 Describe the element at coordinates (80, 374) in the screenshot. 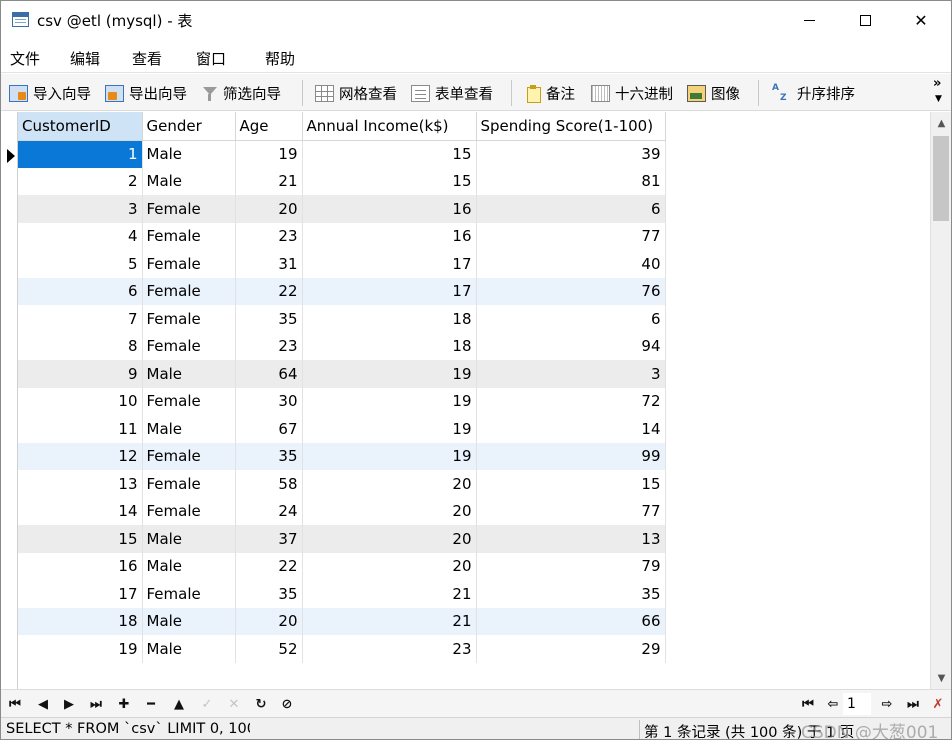

I see `cell-customerid: 9` at that location.